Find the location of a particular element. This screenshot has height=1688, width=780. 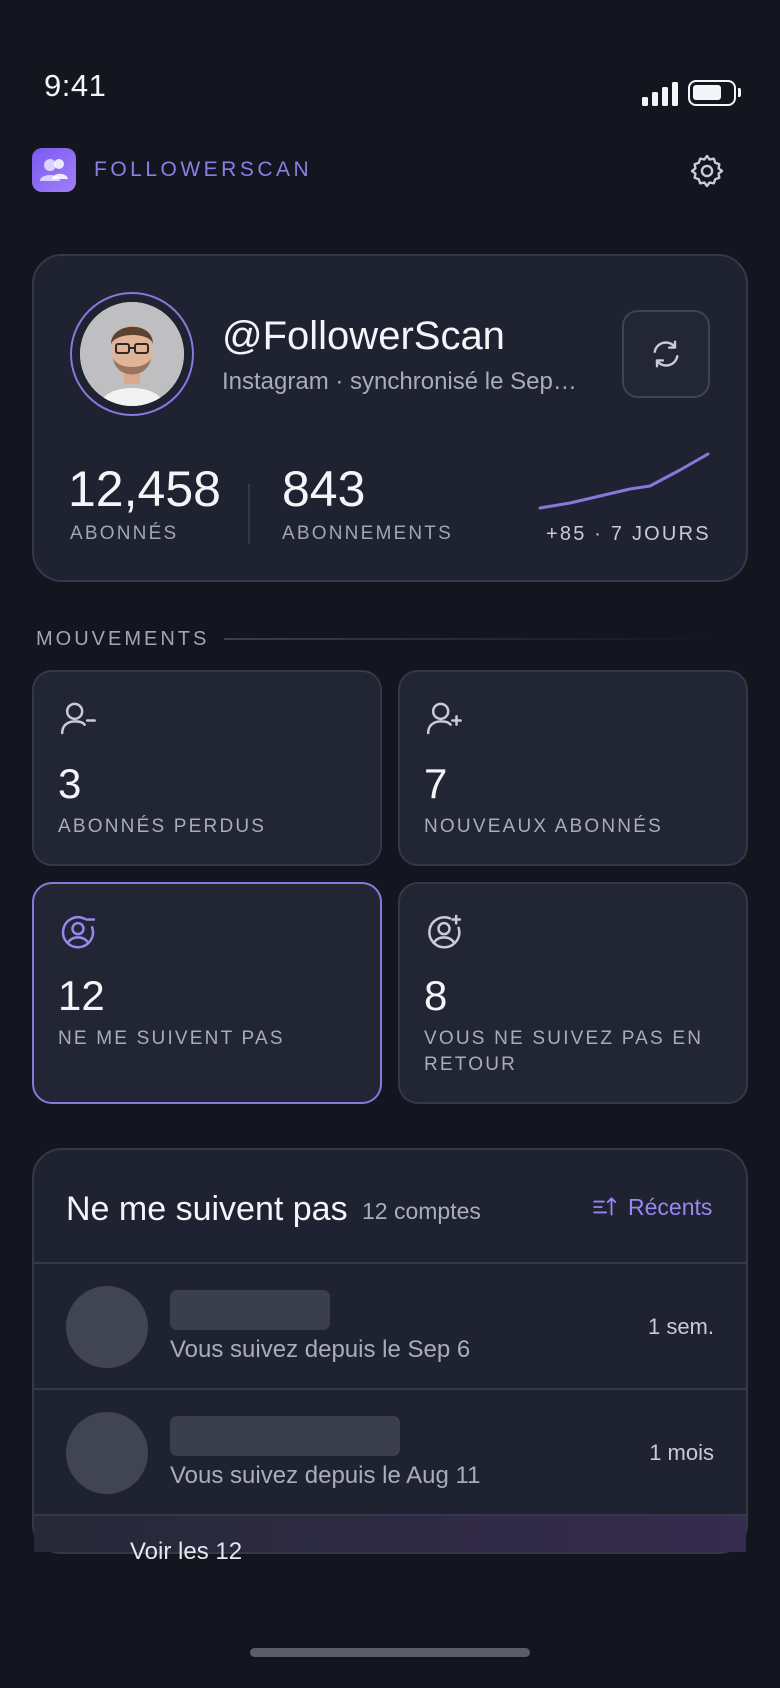

card-label: NOUVEAUX ABONNÉS is located at coordinates (543, 826).